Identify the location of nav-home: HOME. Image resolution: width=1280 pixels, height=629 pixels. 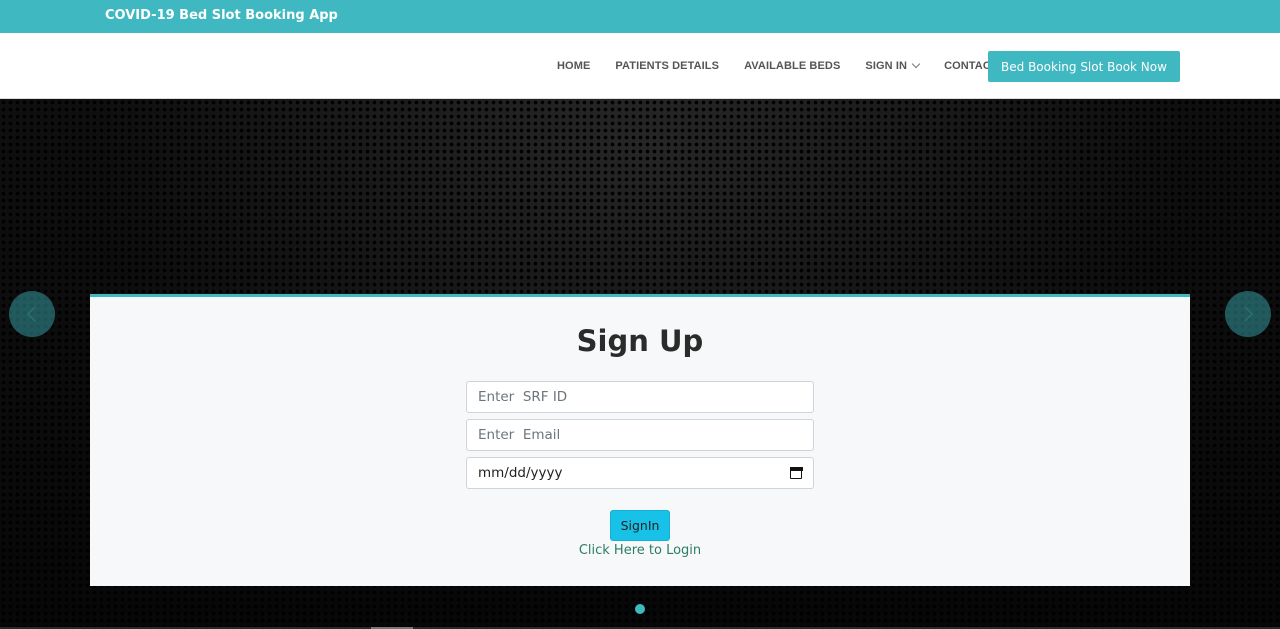
(573, 66).